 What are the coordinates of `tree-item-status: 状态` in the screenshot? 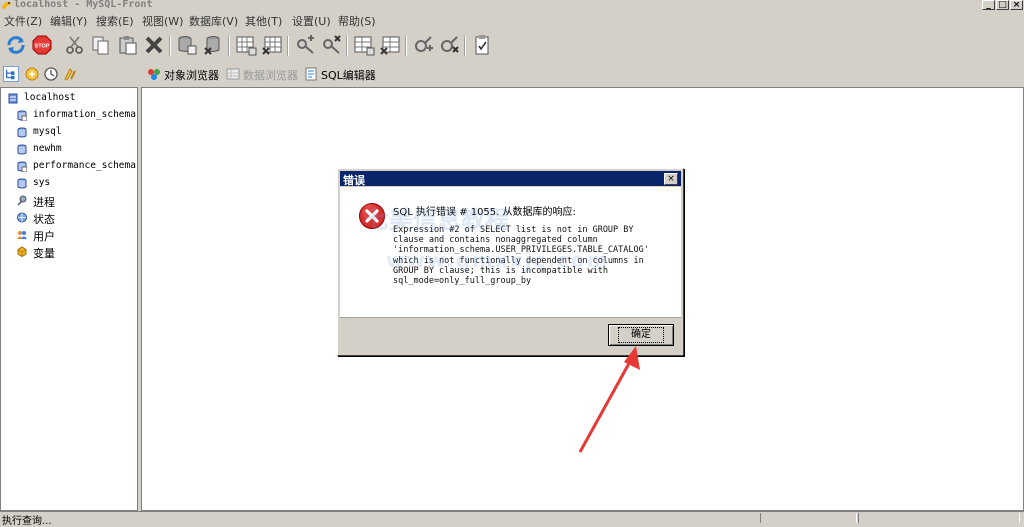 It's located at (72, 218).